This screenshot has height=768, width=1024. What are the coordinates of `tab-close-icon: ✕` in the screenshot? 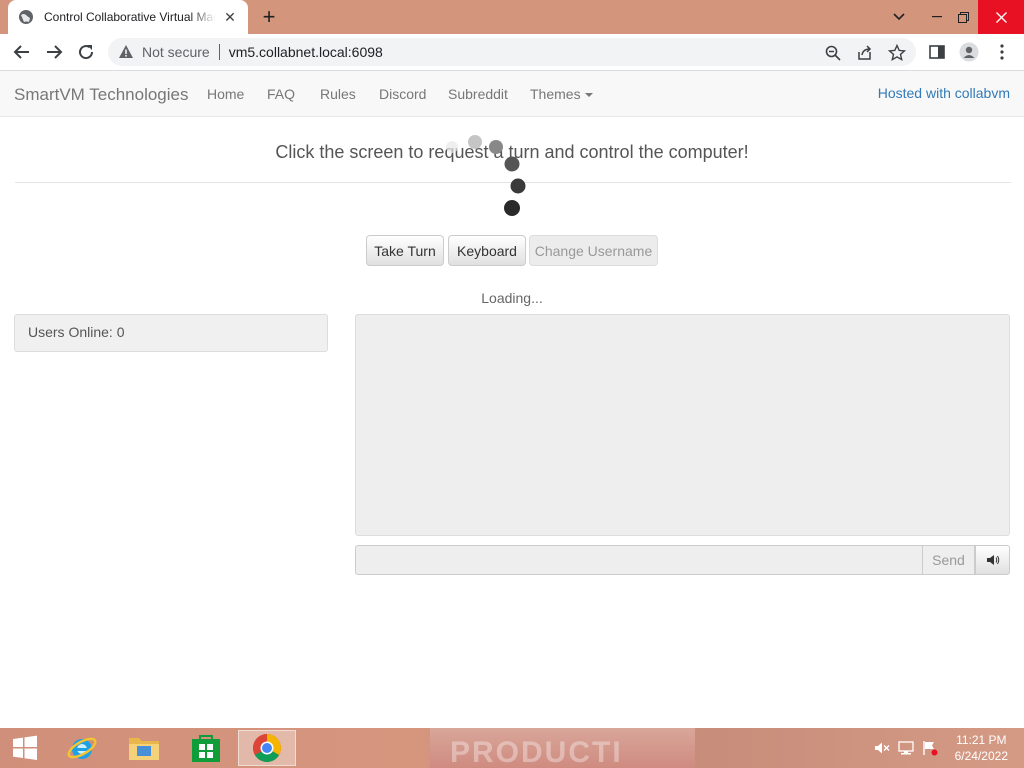 It's located at (230, 17).